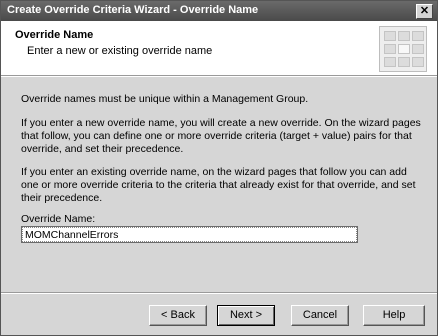  I want to click on close-button: ✕, so click(424, 11).